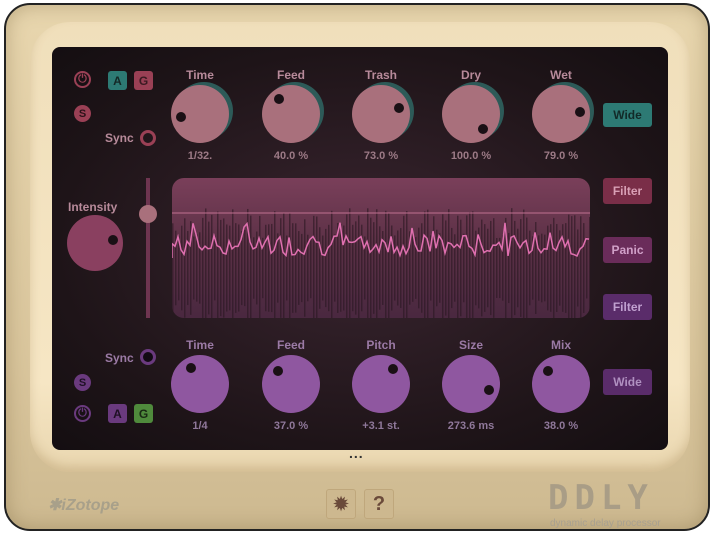 The width and height of the screenshot is (714, 536). I want to click on izotope-logo: ✱iZotope, so click(83, 505).